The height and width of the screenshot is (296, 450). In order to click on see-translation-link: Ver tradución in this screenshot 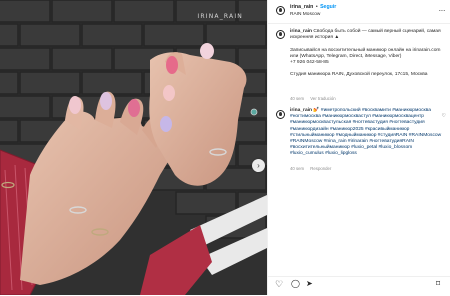, I will do `click(322, 98)`.